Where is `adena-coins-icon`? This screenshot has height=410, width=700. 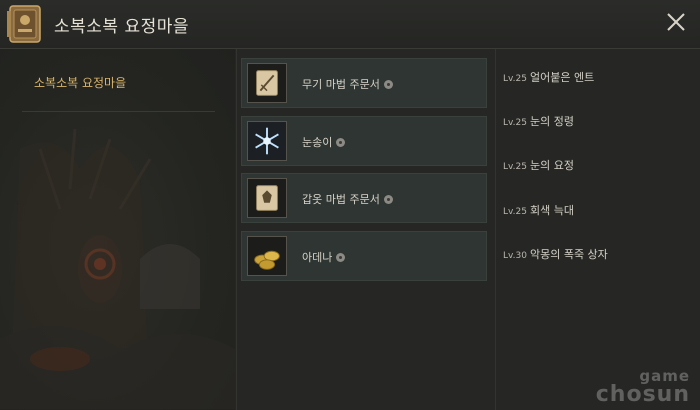
adena-coins-icon is located at coordinates (267, 256).